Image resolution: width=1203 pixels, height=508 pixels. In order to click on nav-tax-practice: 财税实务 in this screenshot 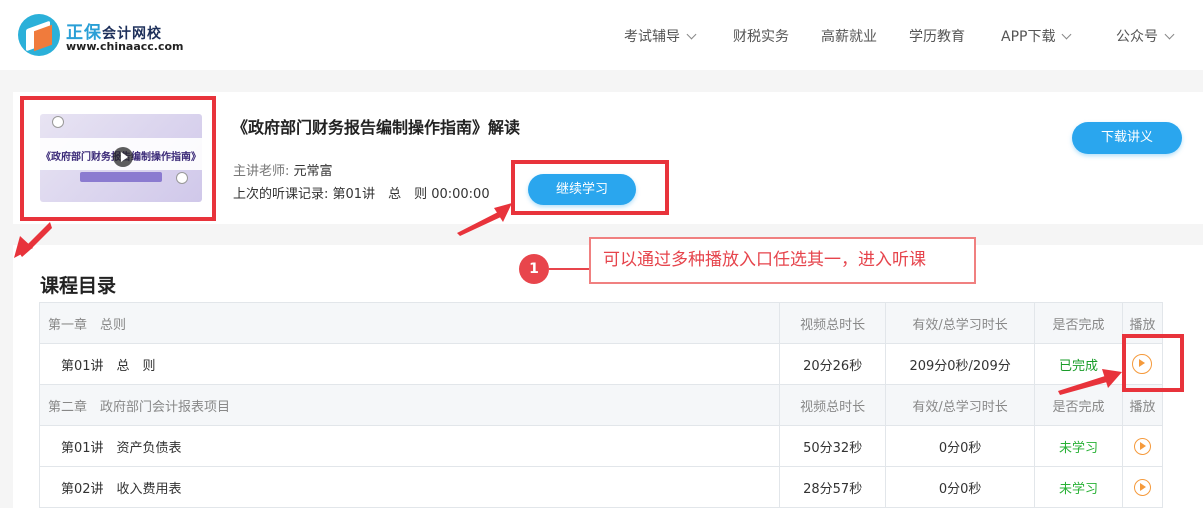, I will do `click(761, 36)`.